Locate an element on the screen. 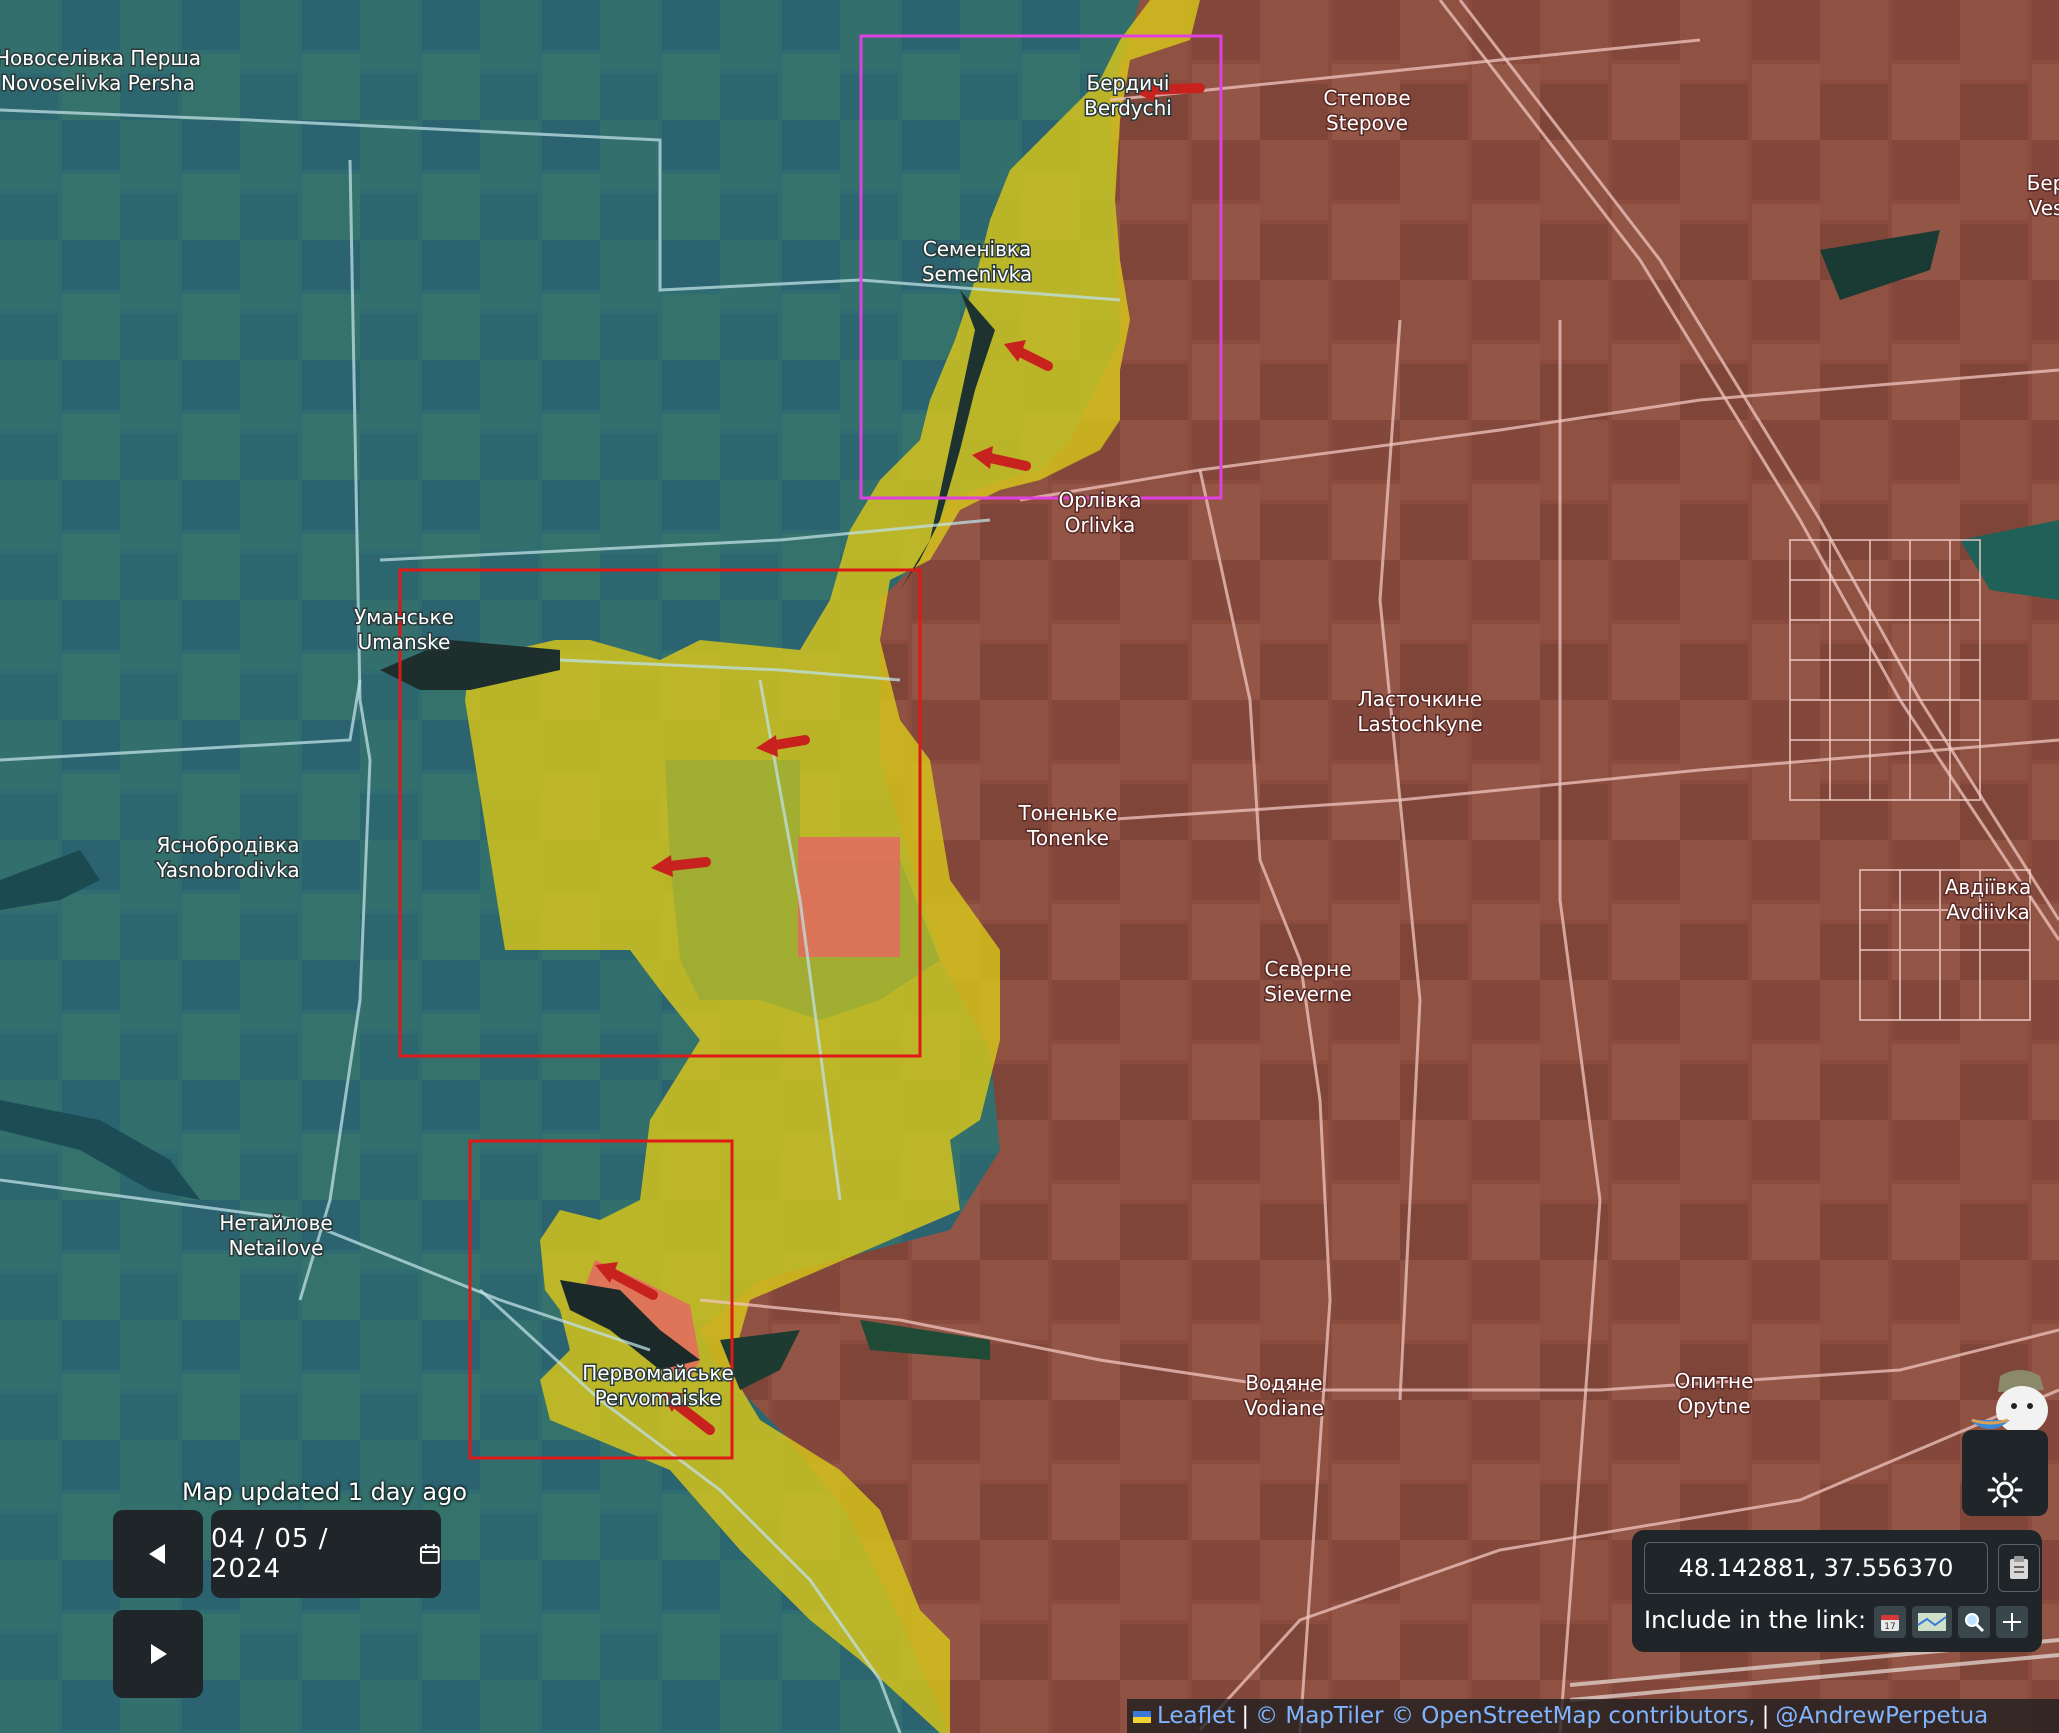 Image resolution: width=2059 pixels, height=1733 pixels. settings-button is located at coordinates (2005, 1473).